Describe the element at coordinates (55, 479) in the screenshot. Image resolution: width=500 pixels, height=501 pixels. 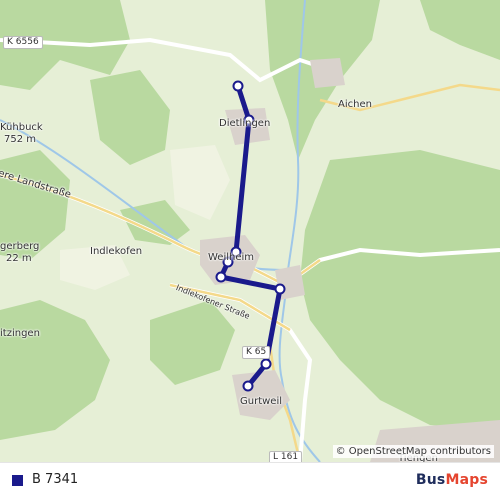
I see `route-legend-label: B 7341` at that location.